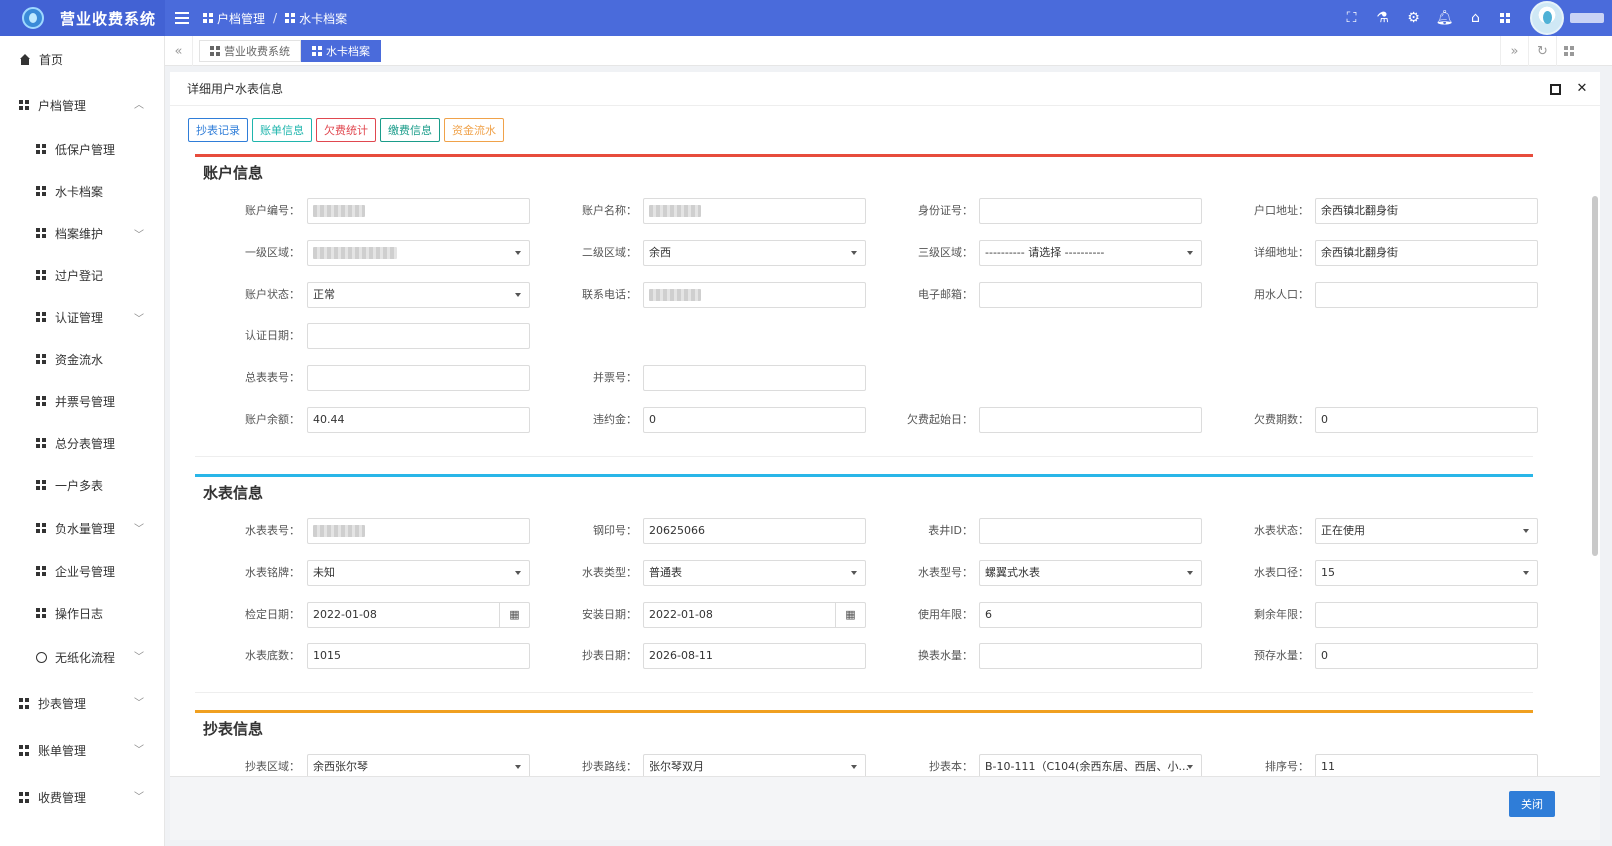  I want to click on select-field: 正常, so click(418, 294).